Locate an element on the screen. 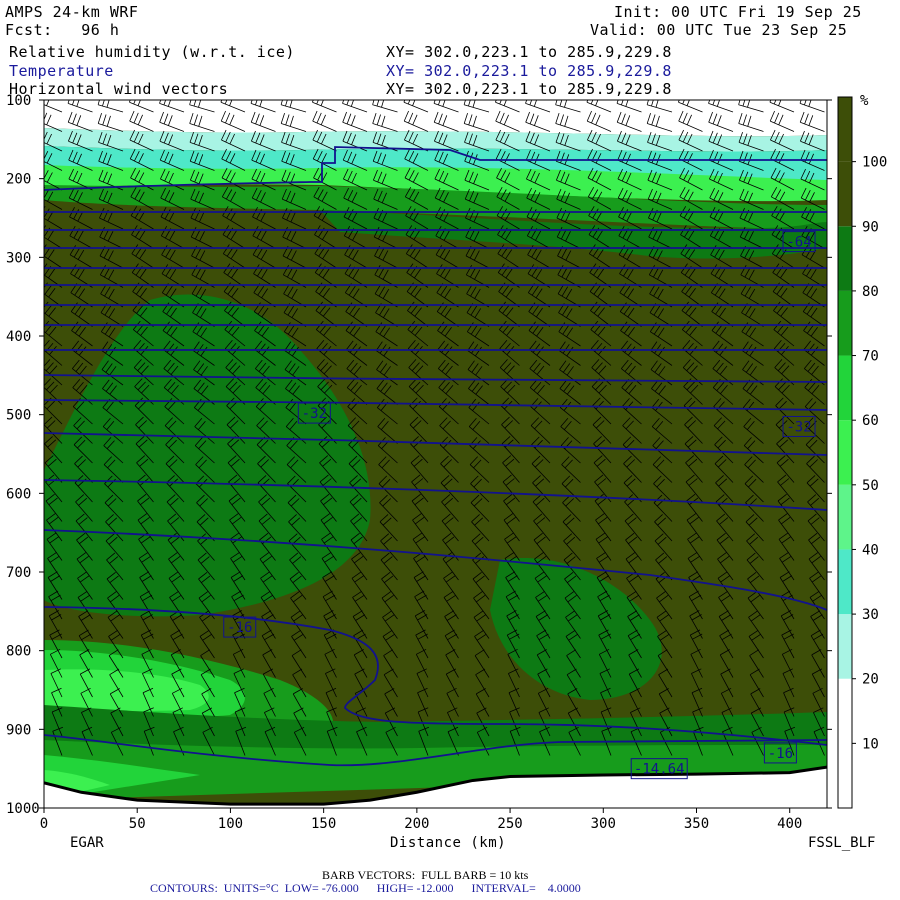 This screenshot has width=900, height=900. colorbar-tick-label: 50 is located at coordinates (870, 486).